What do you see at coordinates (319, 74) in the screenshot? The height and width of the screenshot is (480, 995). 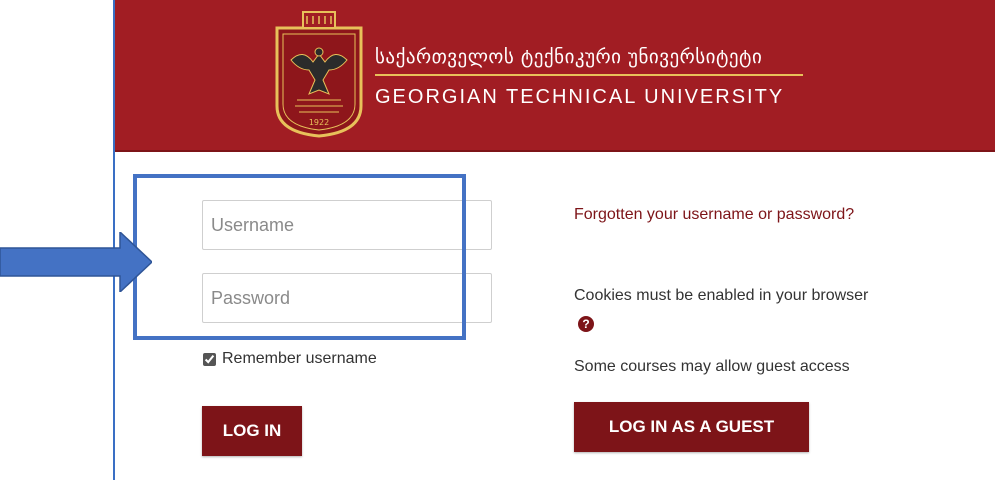 I see `university-crest-logo: 1922` at bounding box center [319, 74].